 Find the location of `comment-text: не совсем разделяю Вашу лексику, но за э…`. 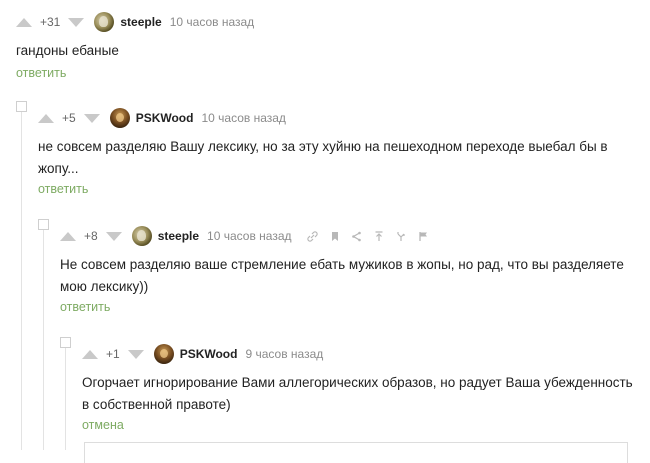

comment-text: не совсем разделяю Вашу лексику, но за э… is located at coordinates (323, 158).